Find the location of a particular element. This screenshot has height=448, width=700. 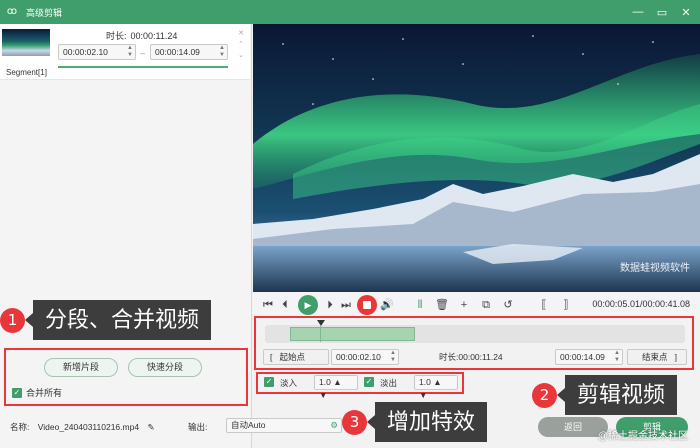

segment-duration: 00:00:11.24 is located at coordinates (154, 36).